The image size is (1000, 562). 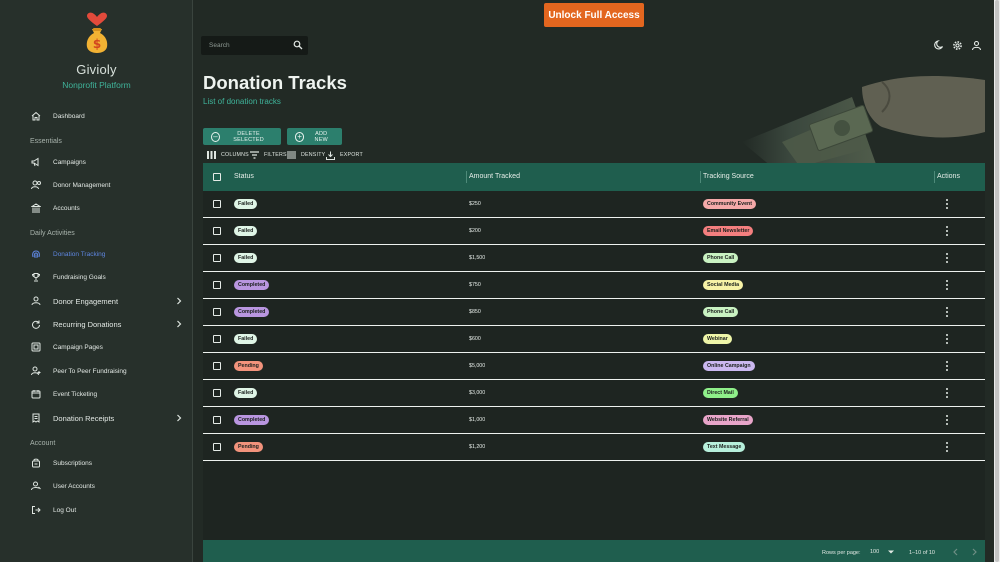 I want to click on previous-page-icon, so click(x=956, y=552).